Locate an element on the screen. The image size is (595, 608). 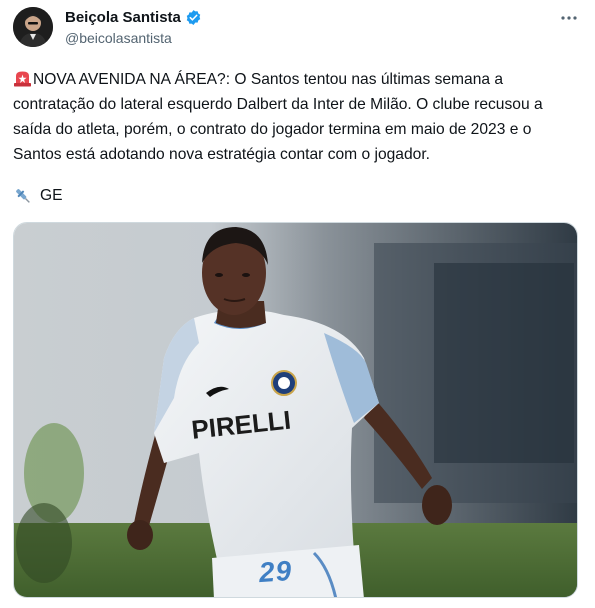
tweet-source: GE is located at coordinates (38, 196).